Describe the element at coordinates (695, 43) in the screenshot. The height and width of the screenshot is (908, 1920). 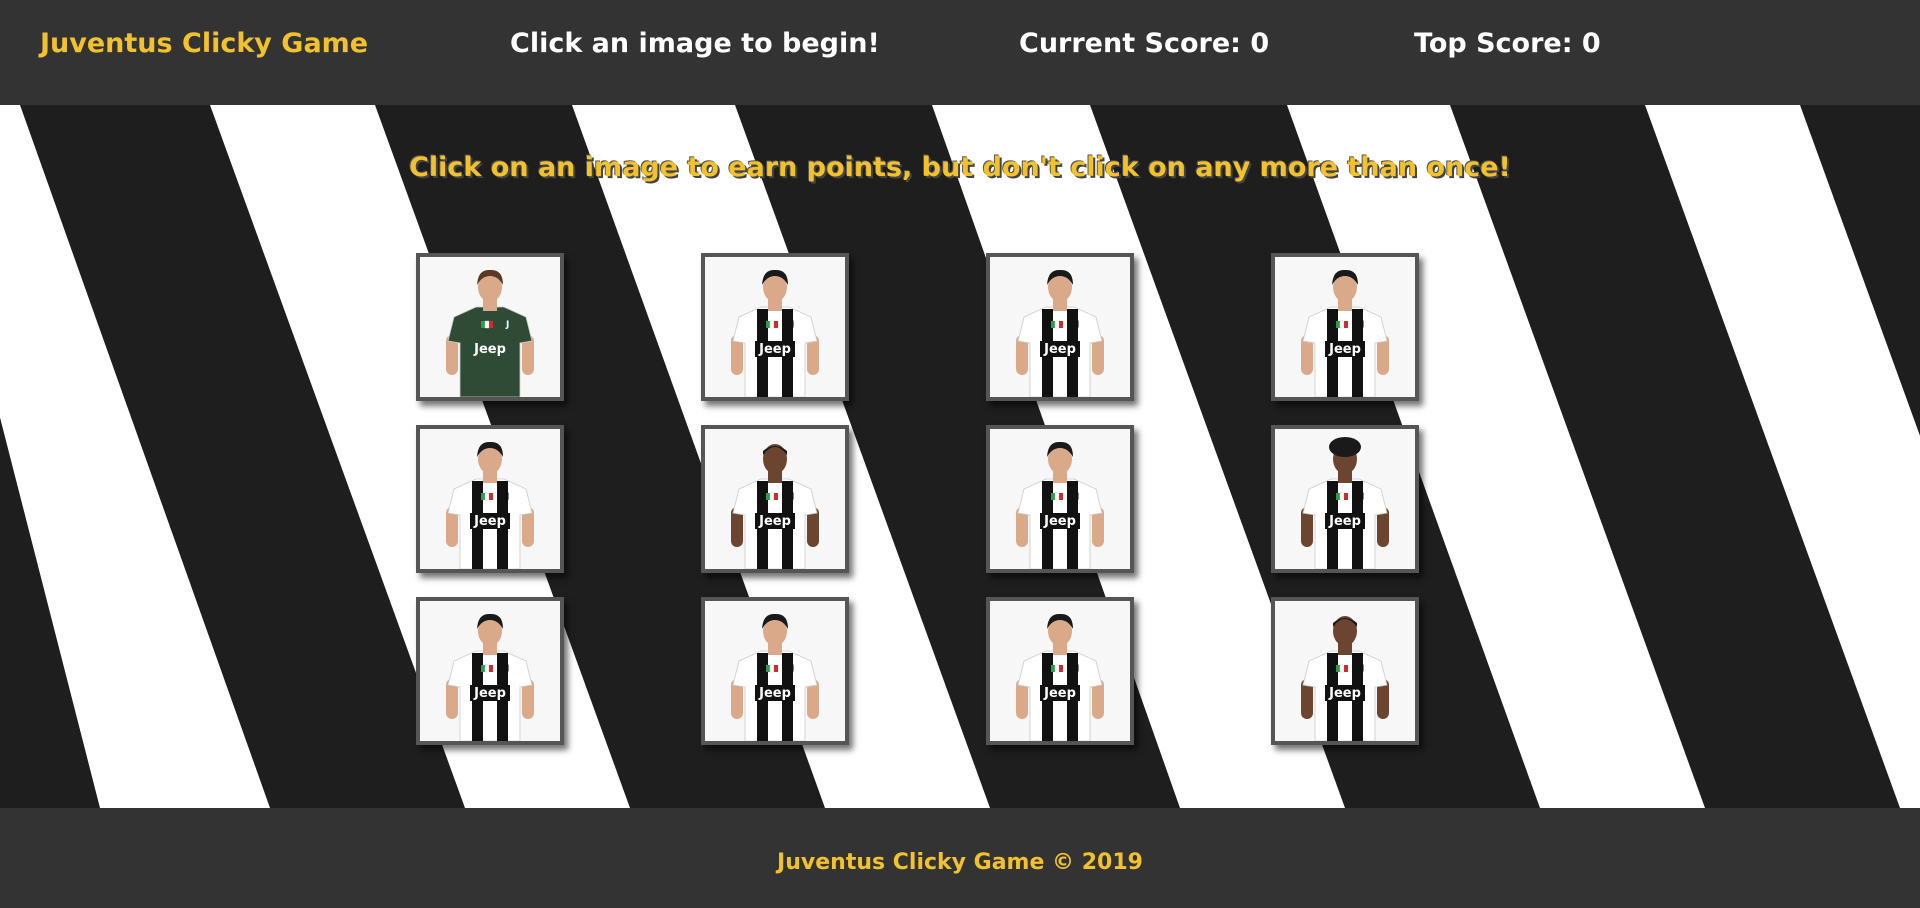
I see `game-message: Click an image to begin!` at that location.